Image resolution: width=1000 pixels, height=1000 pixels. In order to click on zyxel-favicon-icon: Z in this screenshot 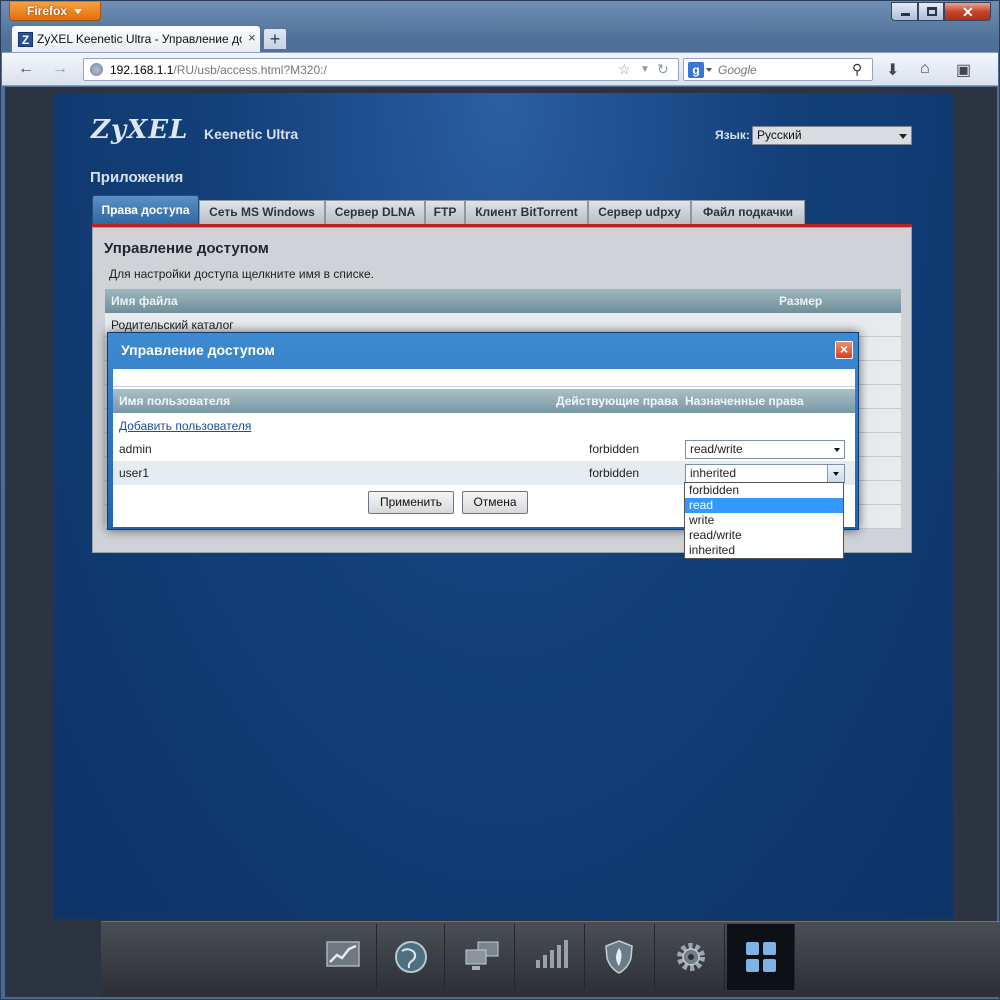, I will do `click(25, 39)`.